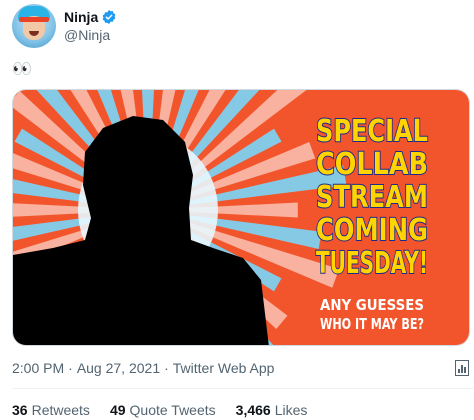  Describe the element at coordinates (462, 368) in the screenshot. I see `analytics-icon` at that location.